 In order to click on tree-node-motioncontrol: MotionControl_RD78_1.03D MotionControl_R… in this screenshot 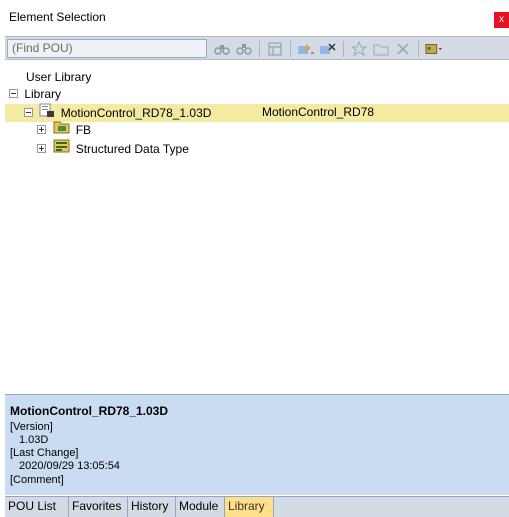, I will do `click(264, 112)`.